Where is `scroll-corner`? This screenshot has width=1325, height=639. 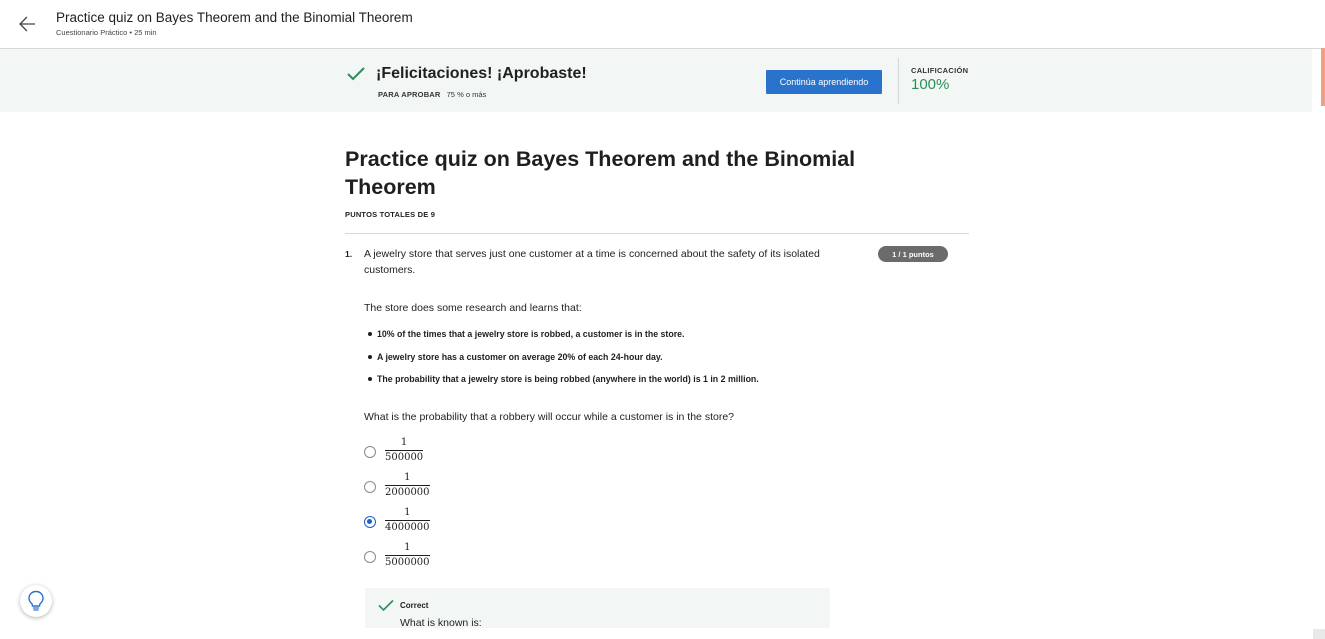 scroll-corner is located at coordinates (1319, 634).